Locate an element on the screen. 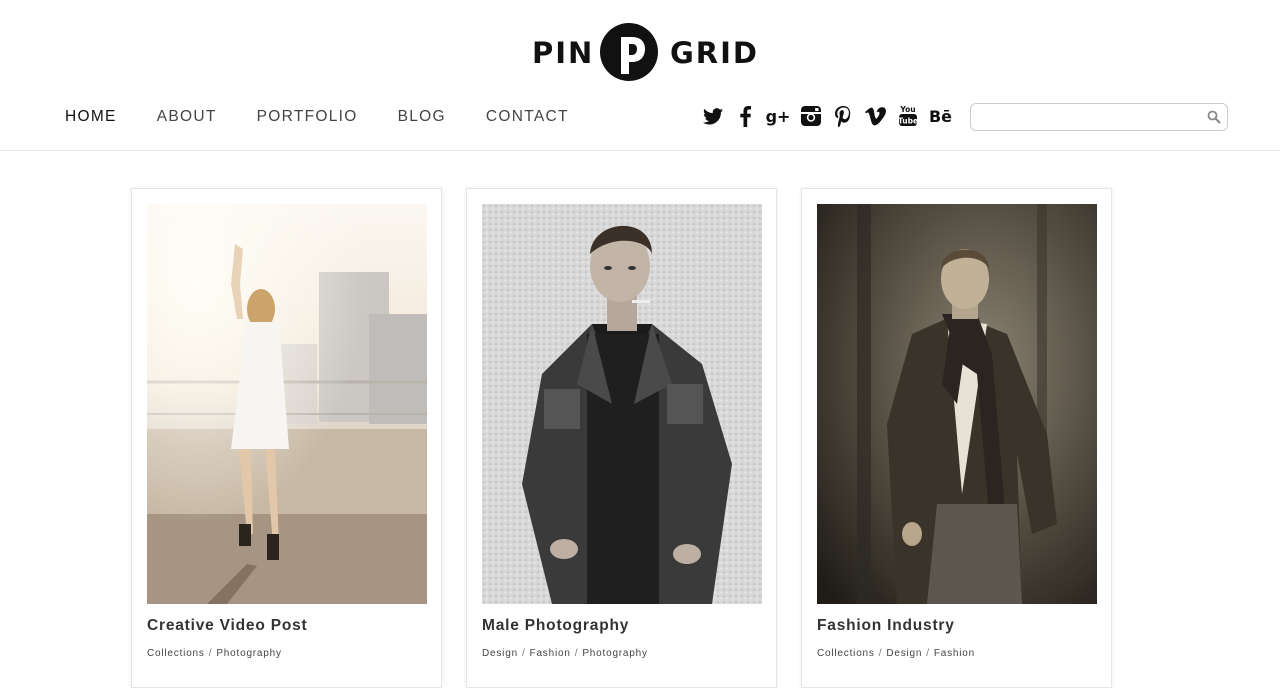 The height and width of the screenshot is (688, 1280). site-logo: PIN GRID is located at coordinates (644, 53).